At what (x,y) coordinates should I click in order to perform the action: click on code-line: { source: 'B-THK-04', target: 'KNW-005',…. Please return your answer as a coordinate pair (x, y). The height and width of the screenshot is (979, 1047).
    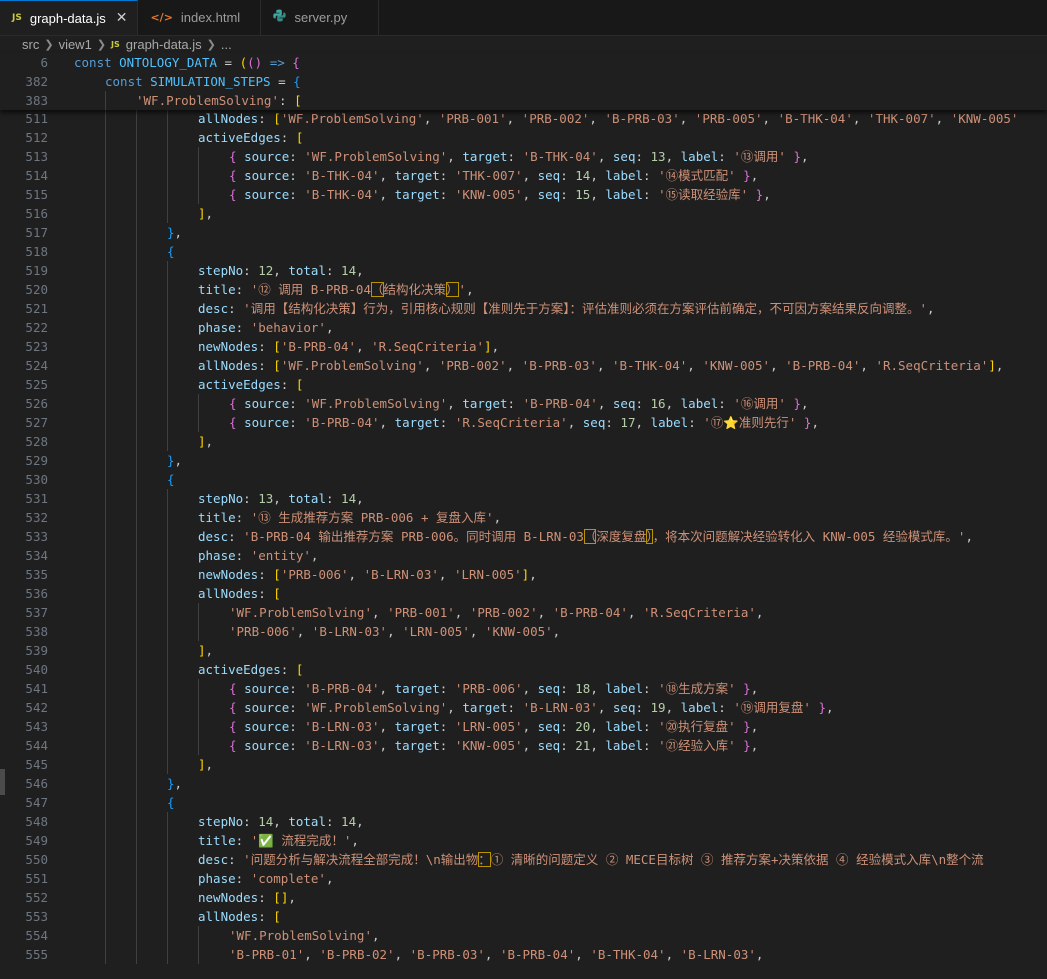
    Looking at the image, I should click on (500, 194).